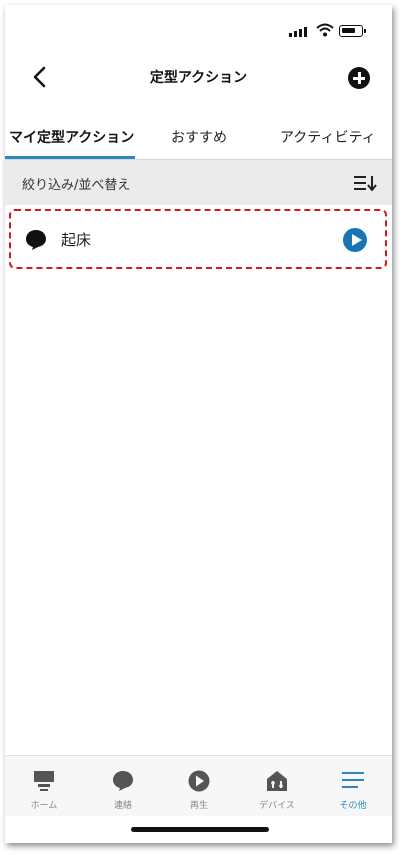  Describe the element at coordinates (298, 32) in the screenshot. I see `cellular-signal-icon` at that location.